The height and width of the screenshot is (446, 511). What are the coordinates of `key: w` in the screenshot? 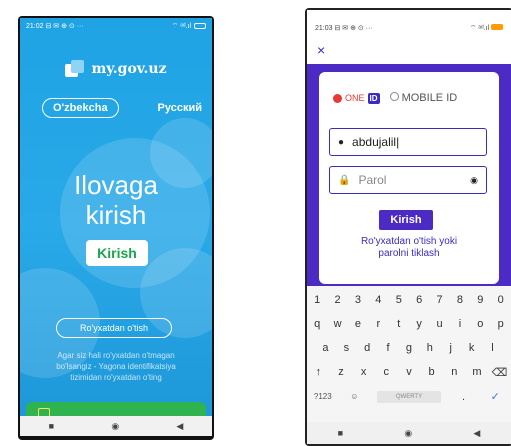 It's located at (338, 324).